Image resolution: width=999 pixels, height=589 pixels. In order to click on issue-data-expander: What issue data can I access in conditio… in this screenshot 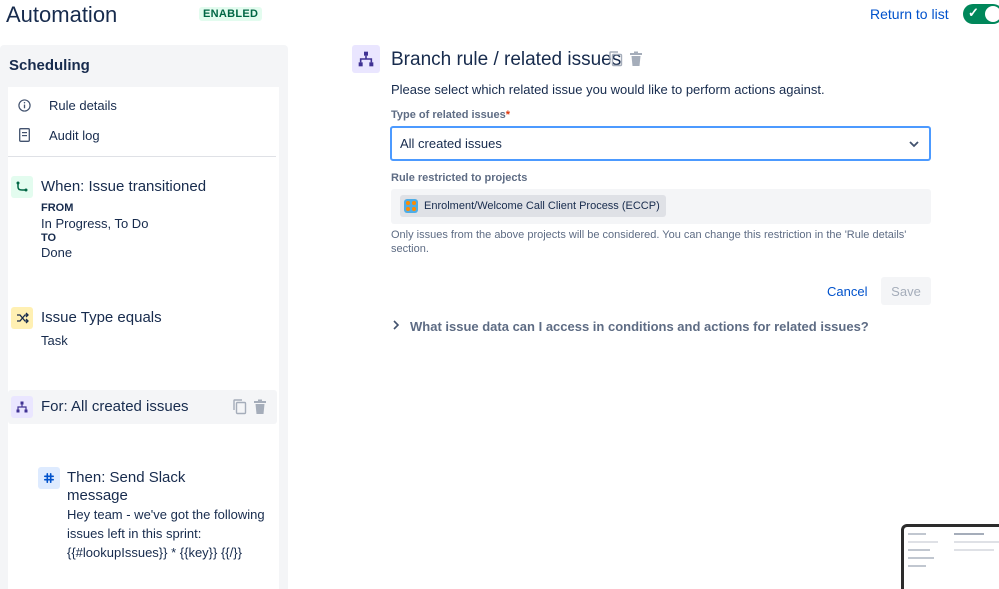, I will do `click(631, 326)`.